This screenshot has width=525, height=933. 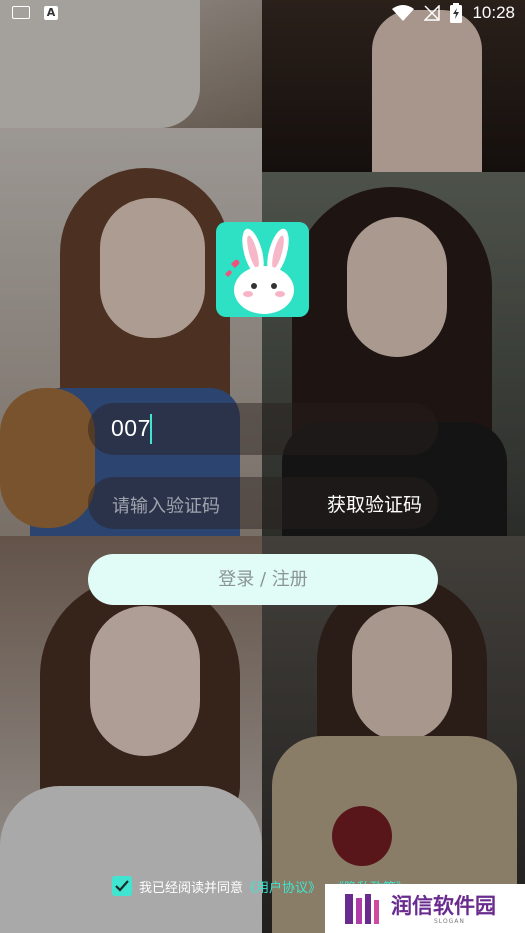 What do you see at coordinates (262, 15) in the screenshot?
I see `status-bar: A 10:28` at bounding box center [262, 15].